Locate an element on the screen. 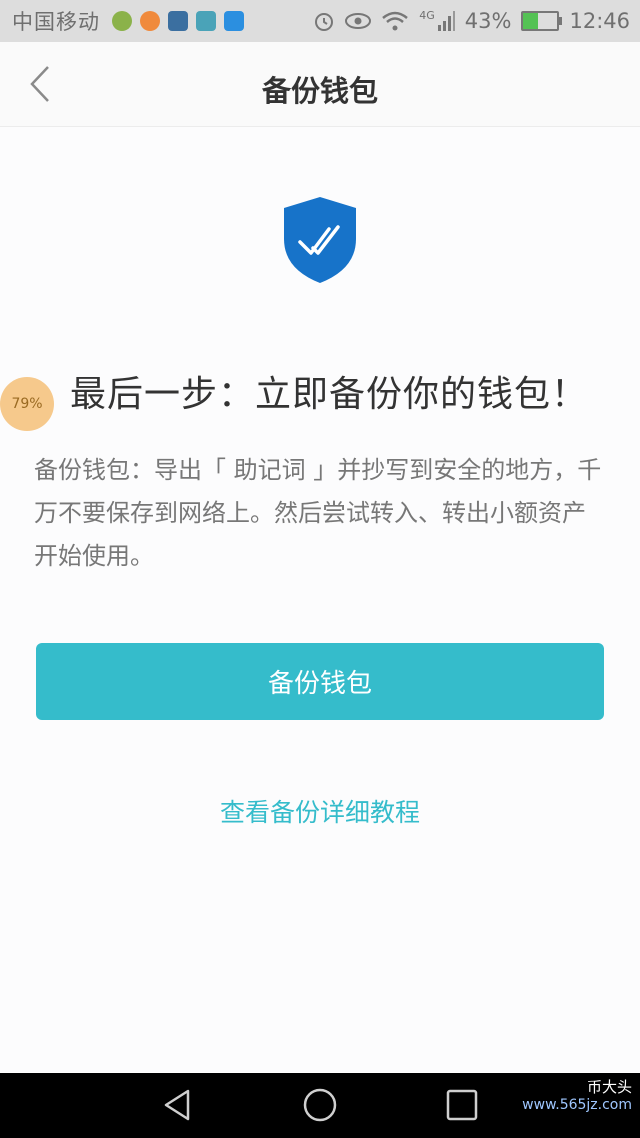  notification-icons is located at coordinates (178, 21).